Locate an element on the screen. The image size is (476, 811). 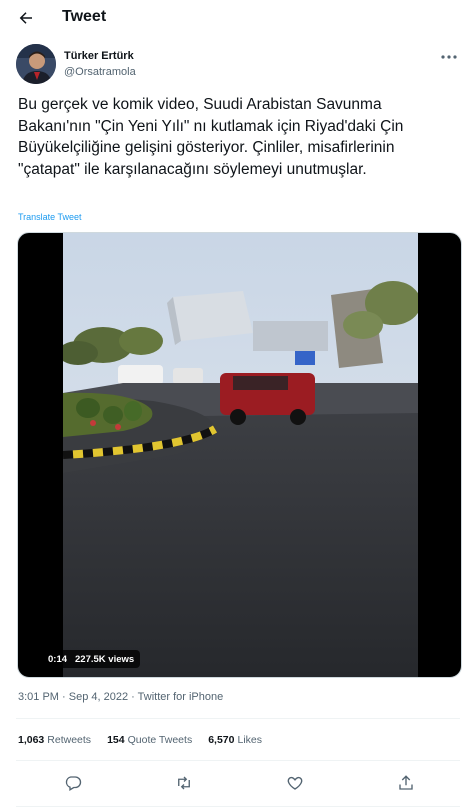
quote-tweets-count: 154 is located at coordinates (116, 740).